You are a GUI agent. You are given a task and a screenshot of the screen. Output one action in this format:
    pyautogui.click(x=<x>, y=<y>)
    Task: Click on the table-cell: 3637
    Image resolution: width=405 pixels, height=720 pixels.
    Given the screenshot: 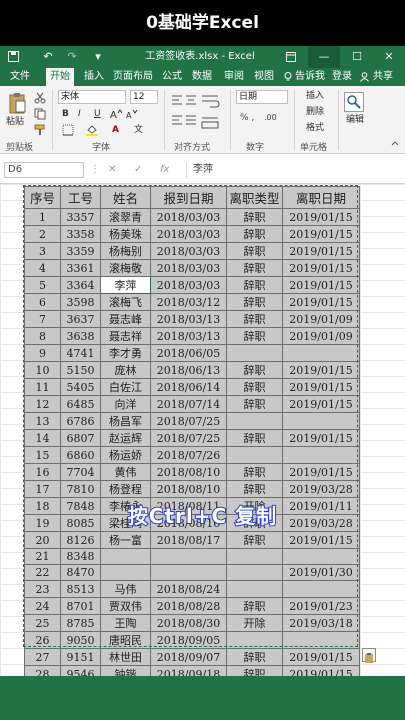 What is the action you would take?
    pyautogui.click(x=80, y=319)
    